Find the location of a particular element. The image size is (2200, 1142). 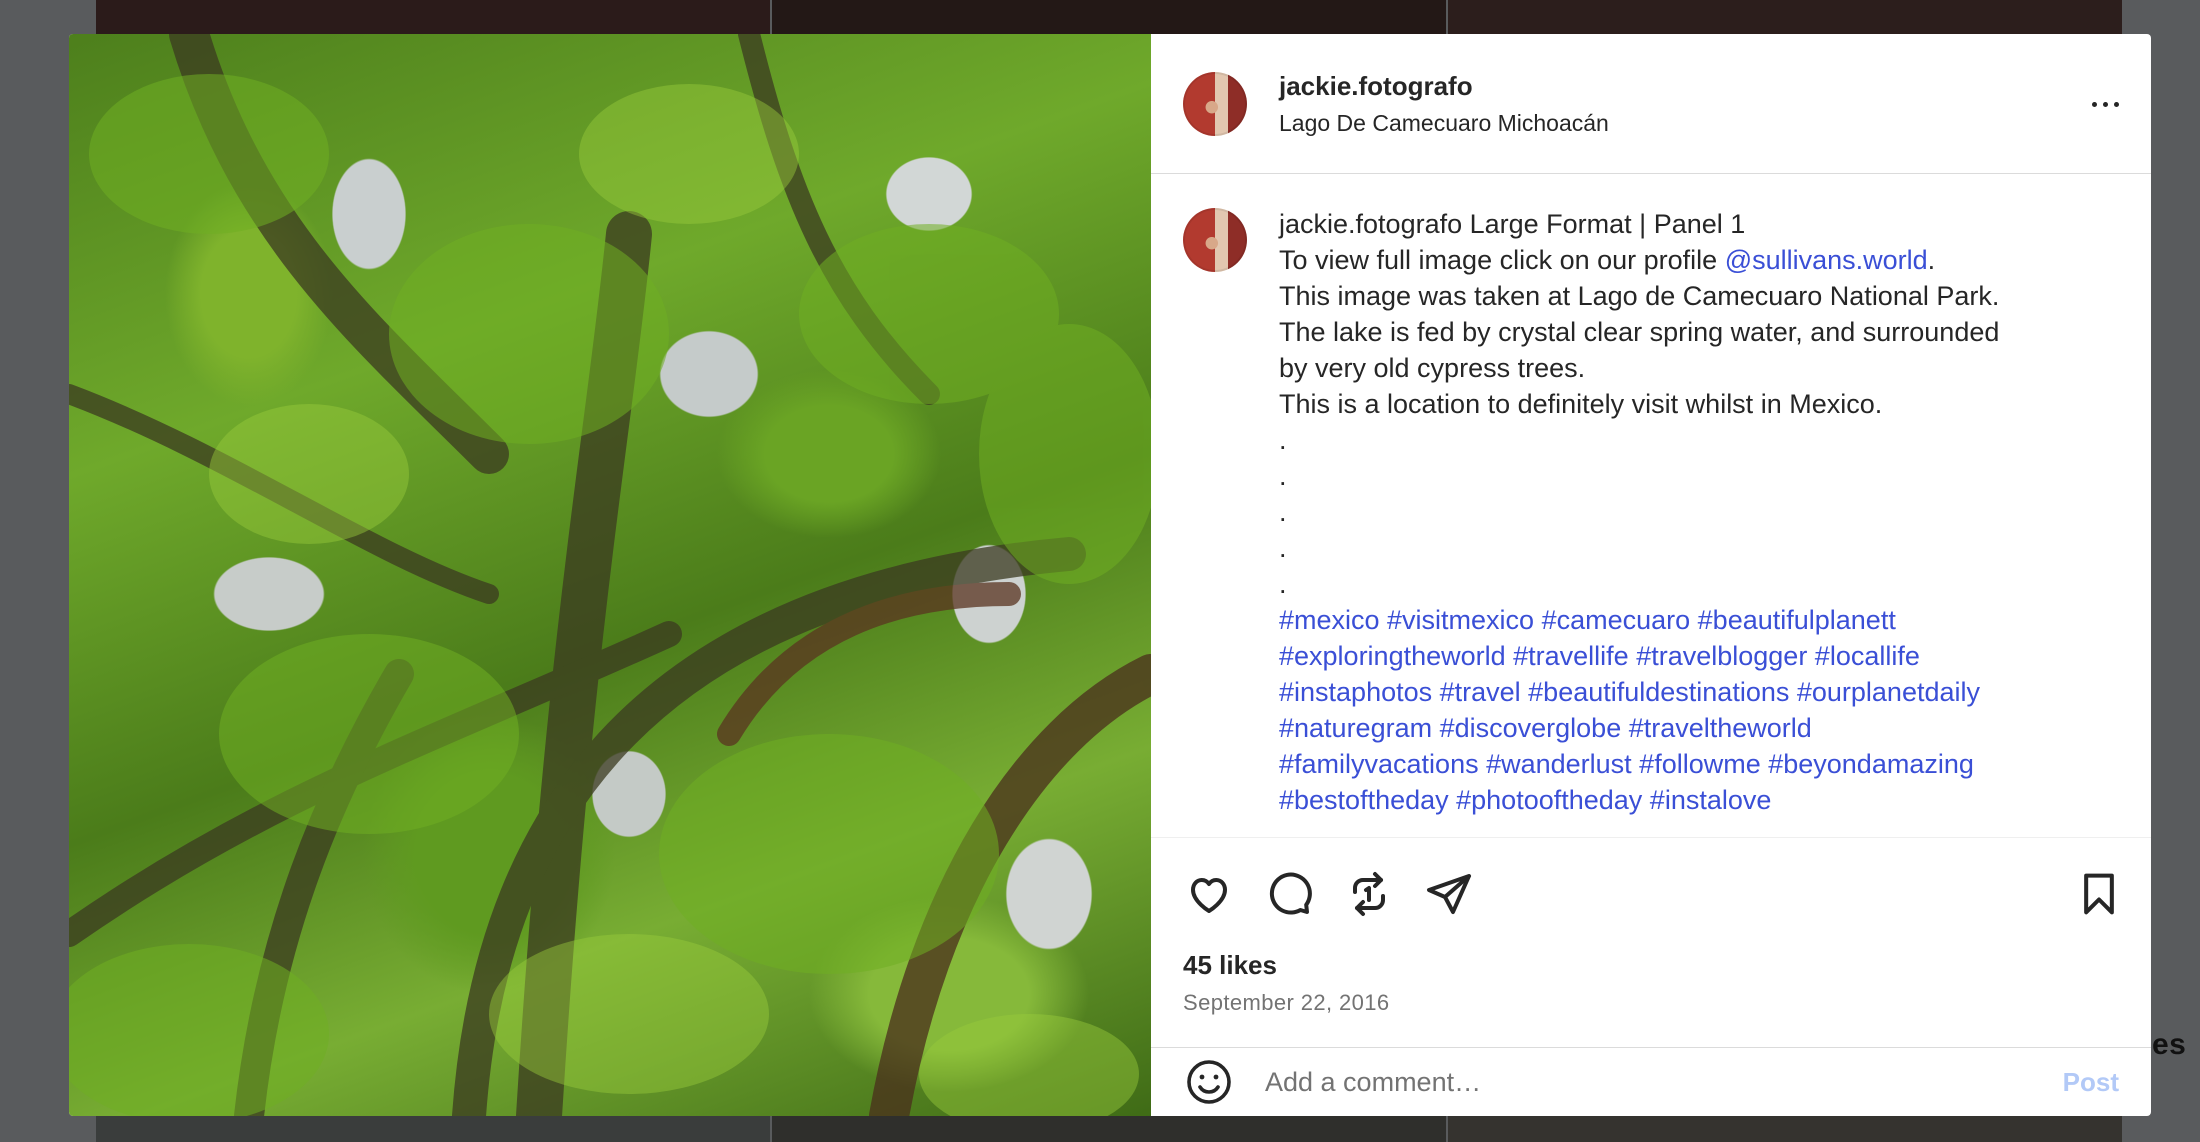

share-icon is located at coordinates (1449, 894).